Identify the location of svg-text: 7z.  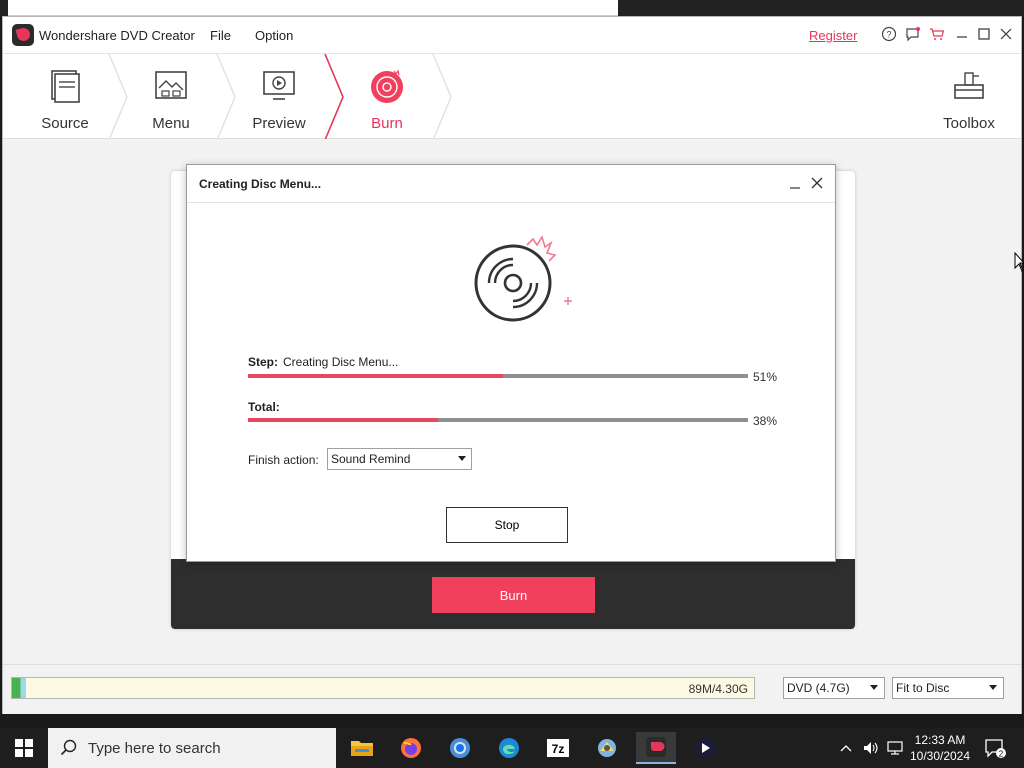
(558, 749).